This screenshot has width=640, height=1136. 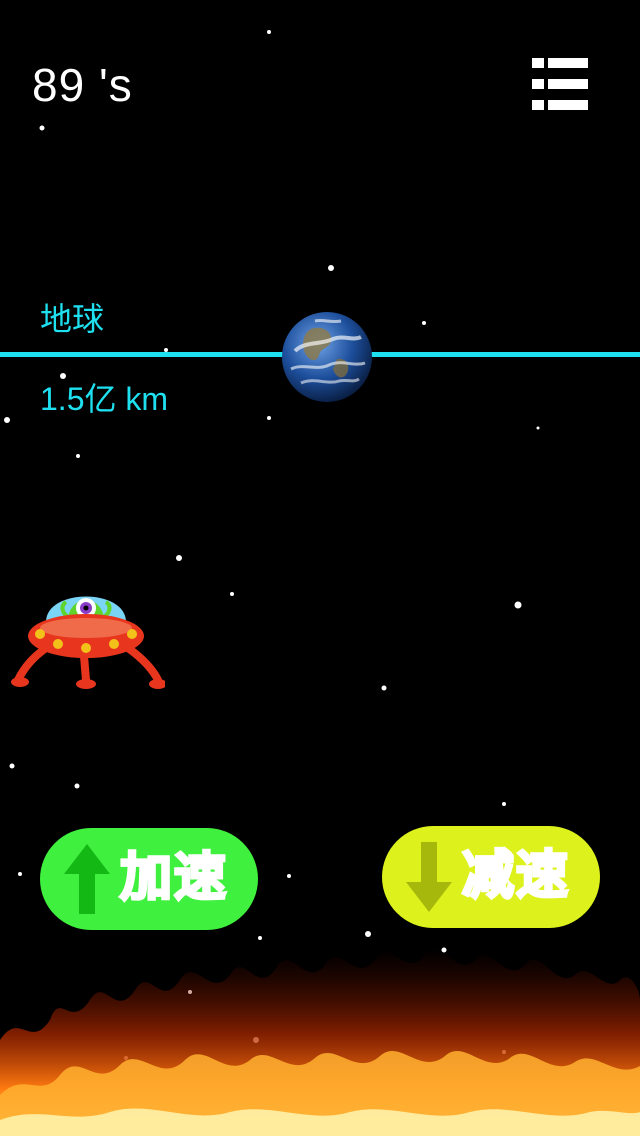 I want to click on arrow-down-icon, so click(x=429, y=877).